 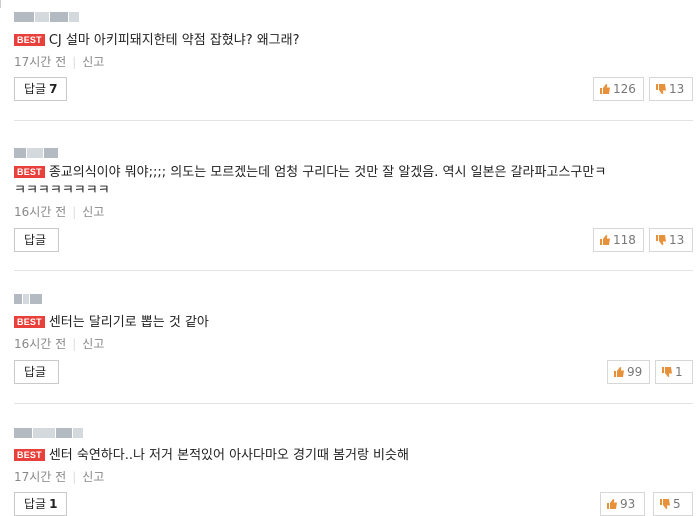 What do you see at coordinates (624, 240) in the screenshot?
I see `like-count: 118` at bounding box center [624, 240].